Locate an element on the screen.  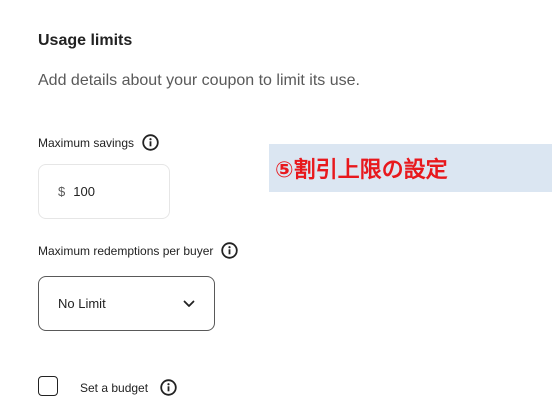
max-savings-value: 100 is located at coordinates (84, 191).